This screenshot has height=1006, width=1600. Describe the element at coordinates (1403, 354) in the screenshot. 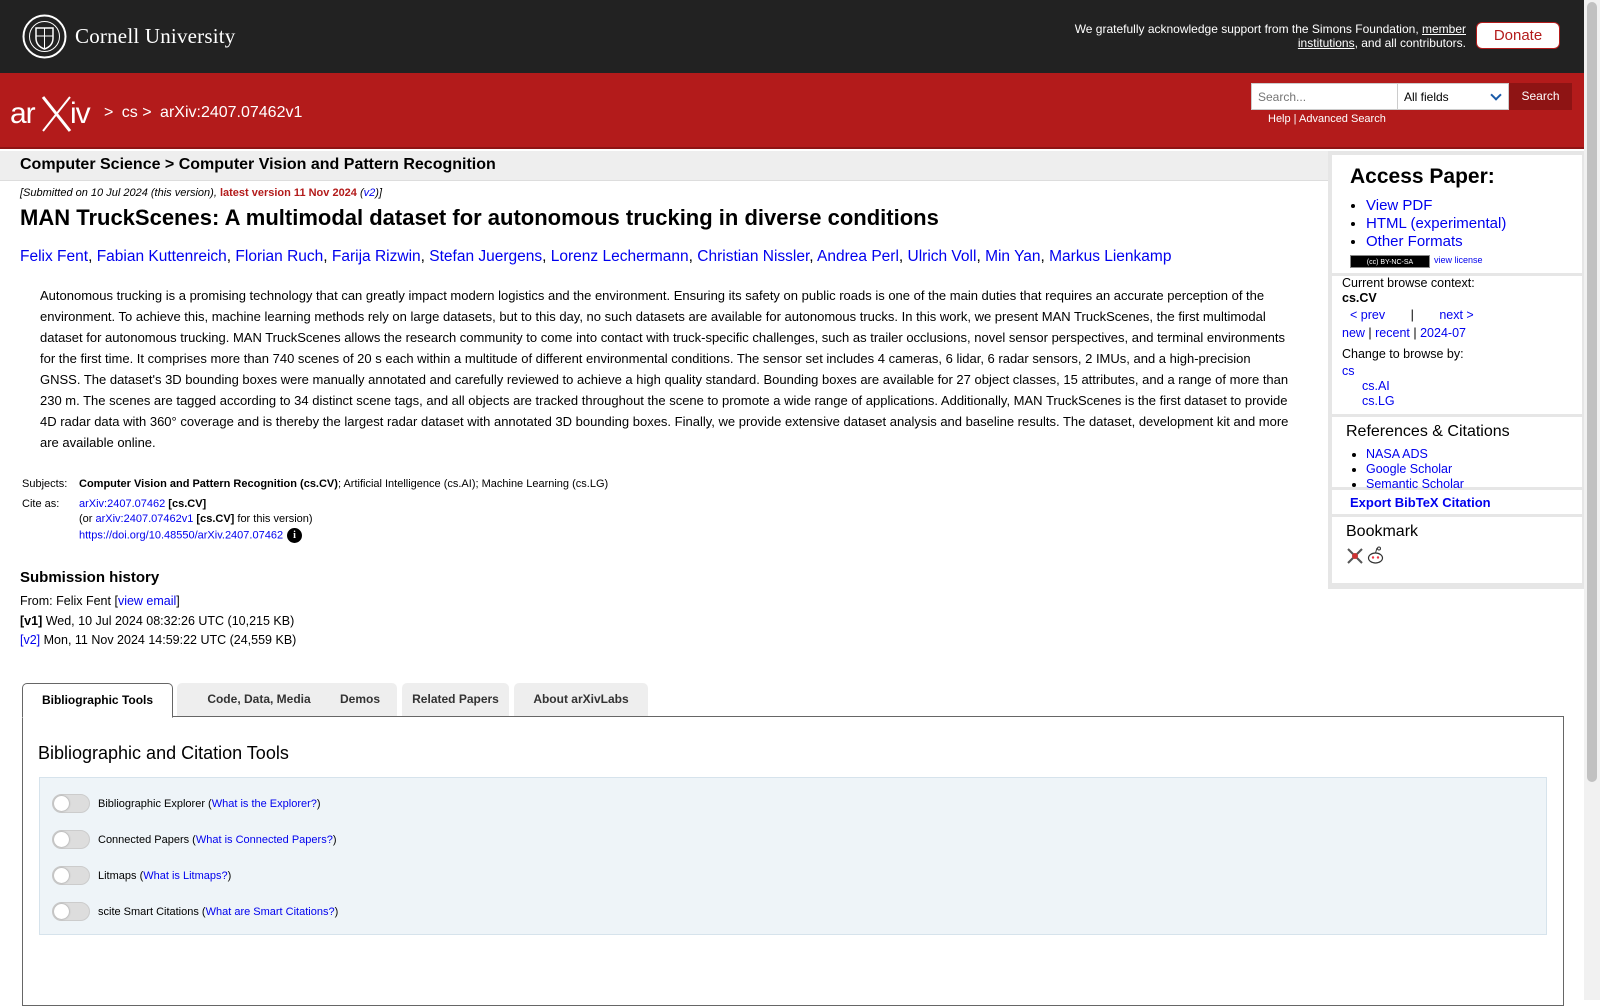

I see `change-browse-label: Change to browse by:` at that location.